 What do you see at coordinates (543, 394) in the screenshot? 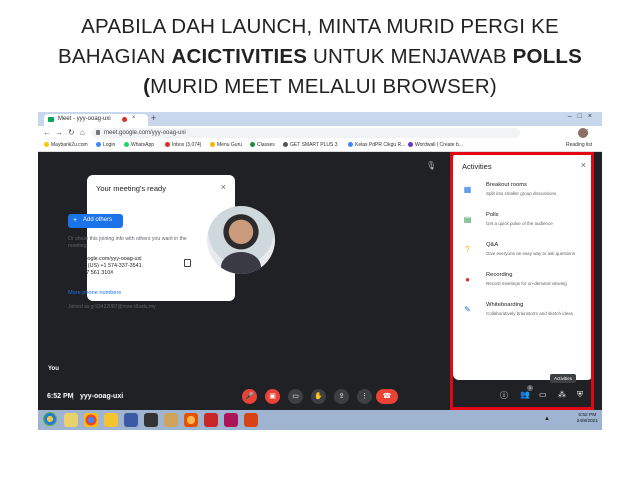
I see `chat-icon: ▭` at bounding box center [543, 394].